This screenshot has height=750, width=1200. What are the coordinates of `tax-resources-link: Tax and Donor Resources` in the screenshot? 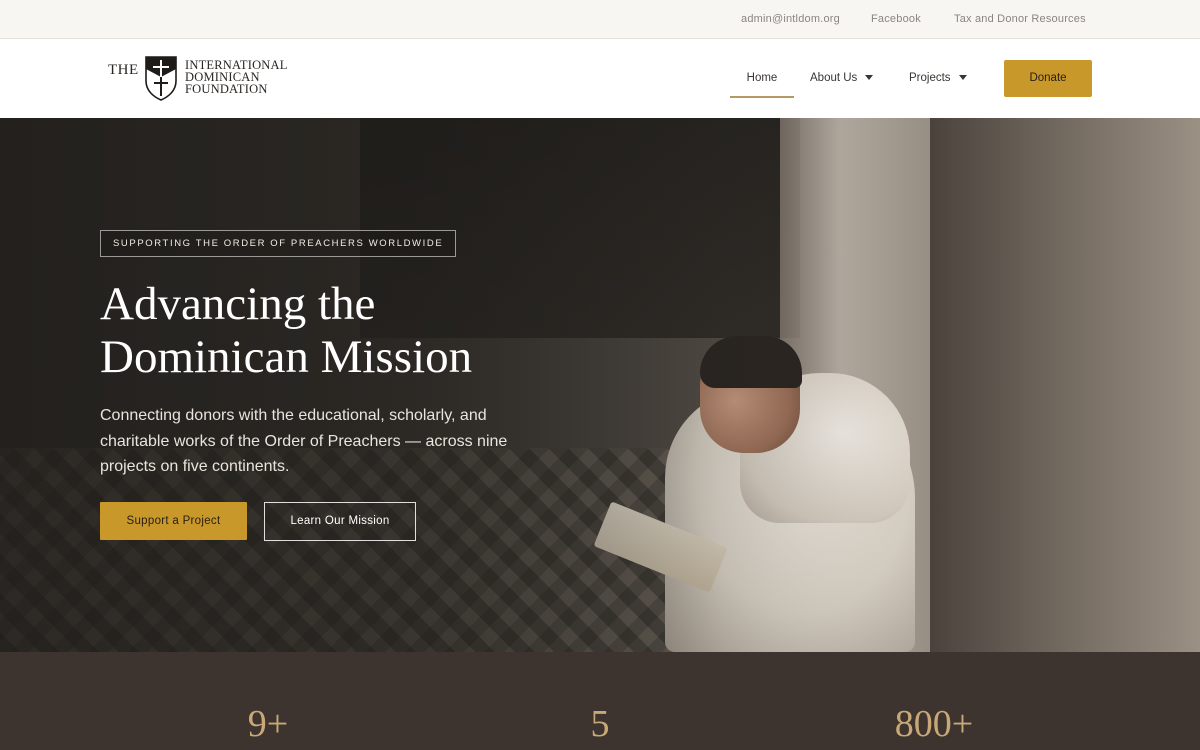 It's located at (1020, 19).